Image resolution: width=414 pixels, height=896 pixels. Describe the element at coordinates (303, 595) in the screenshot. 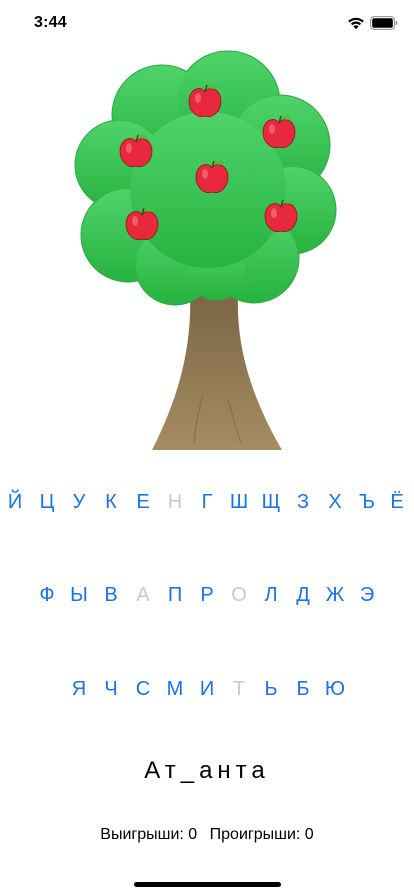

I see `letter-key-Д: Д` at that location.